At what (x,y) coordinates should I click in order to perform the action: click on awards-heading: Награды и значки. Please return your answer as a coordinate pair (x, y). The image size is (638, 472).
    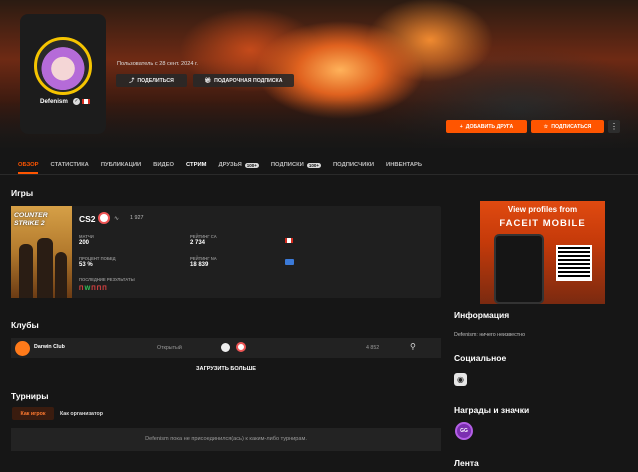
    Looking at the image, I should click on (492, 410).